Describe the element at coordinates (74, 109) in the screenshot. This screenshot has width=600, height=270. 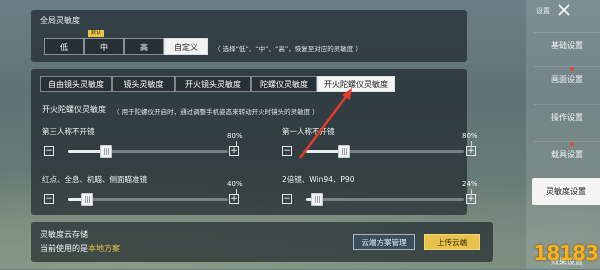
I see `section-title: 开火陀螺仪灵敏度` at that location.